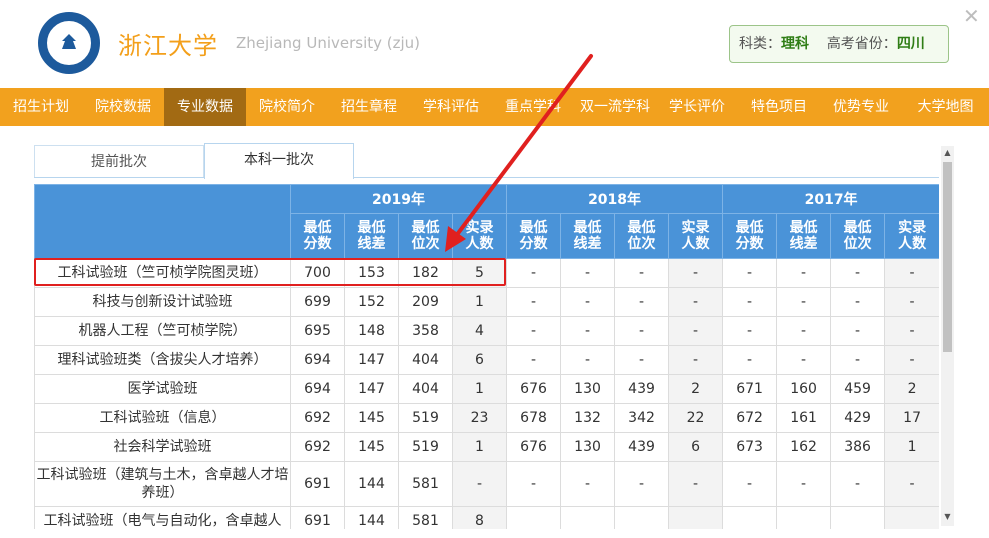 This screenshot has width=989, height=538. Describe the element at coordinates (615, 107) in the screenshot. I see `nav-item-double-first-class: 双一流学科` at that location.